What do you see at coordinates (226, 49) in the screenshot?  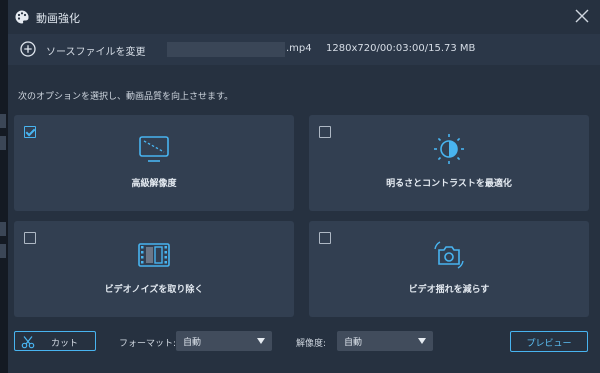 I see `filename-redacted` at bounding box center [226, 49].